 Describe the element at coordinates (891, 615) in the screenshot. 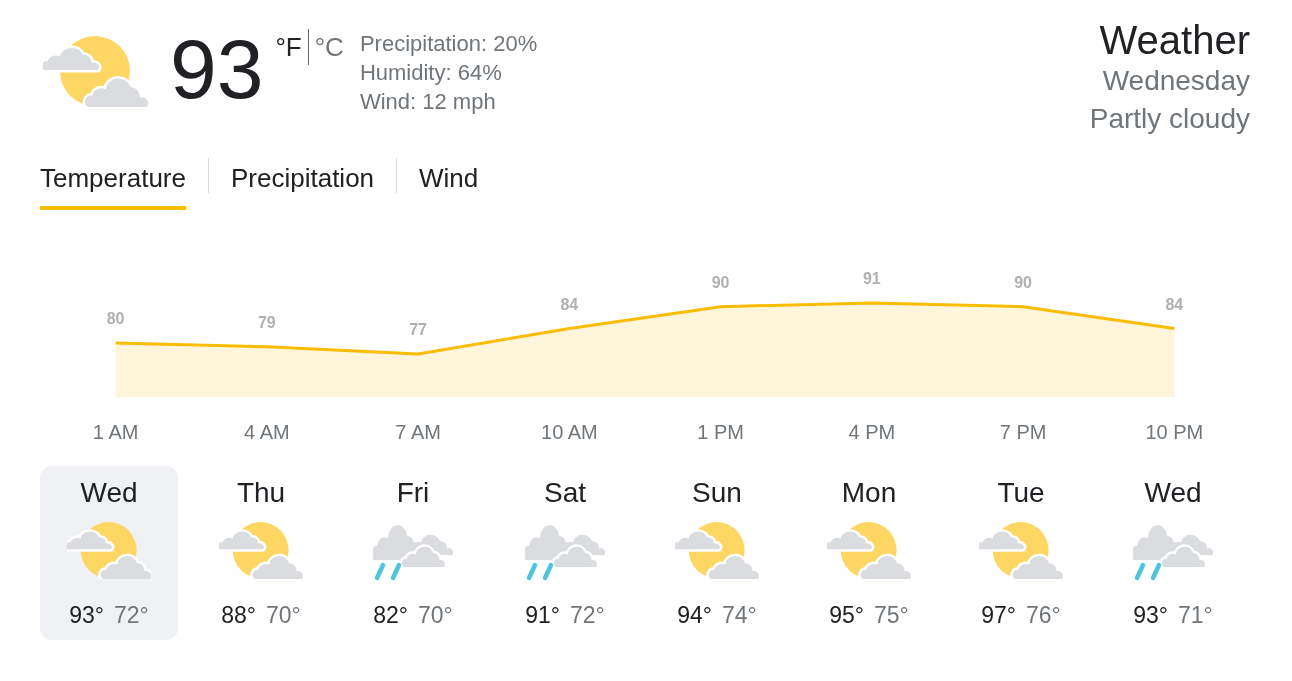

I see `low-temperature: 75°` at that location.